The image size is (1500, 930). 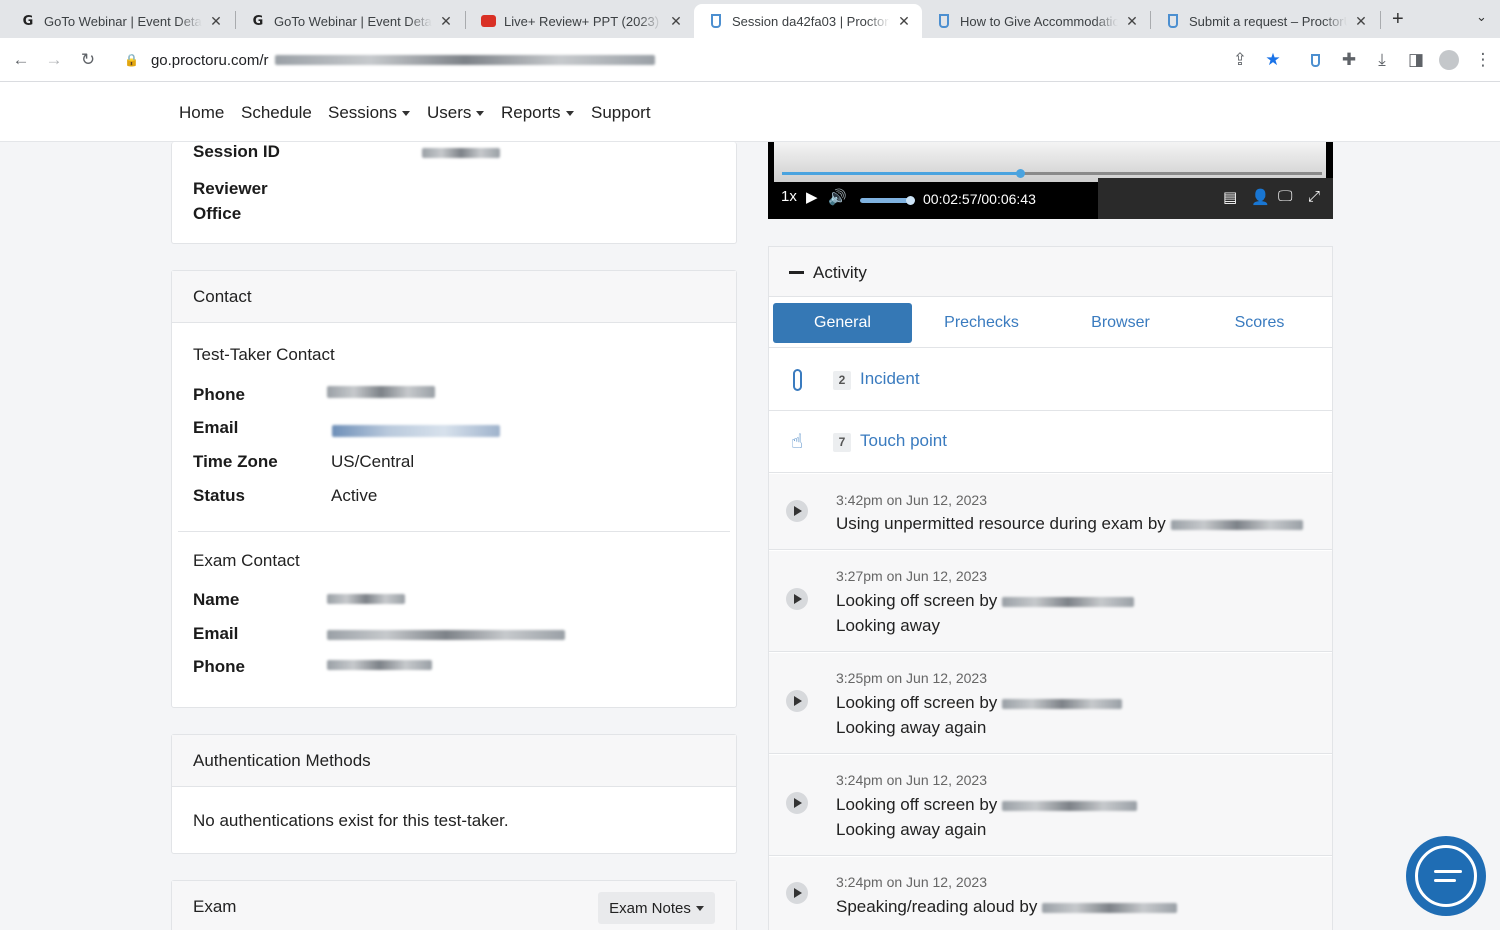 I want to click on activity-tabs: General Prechecks Browser Scores, so click(x=1050, y=323).